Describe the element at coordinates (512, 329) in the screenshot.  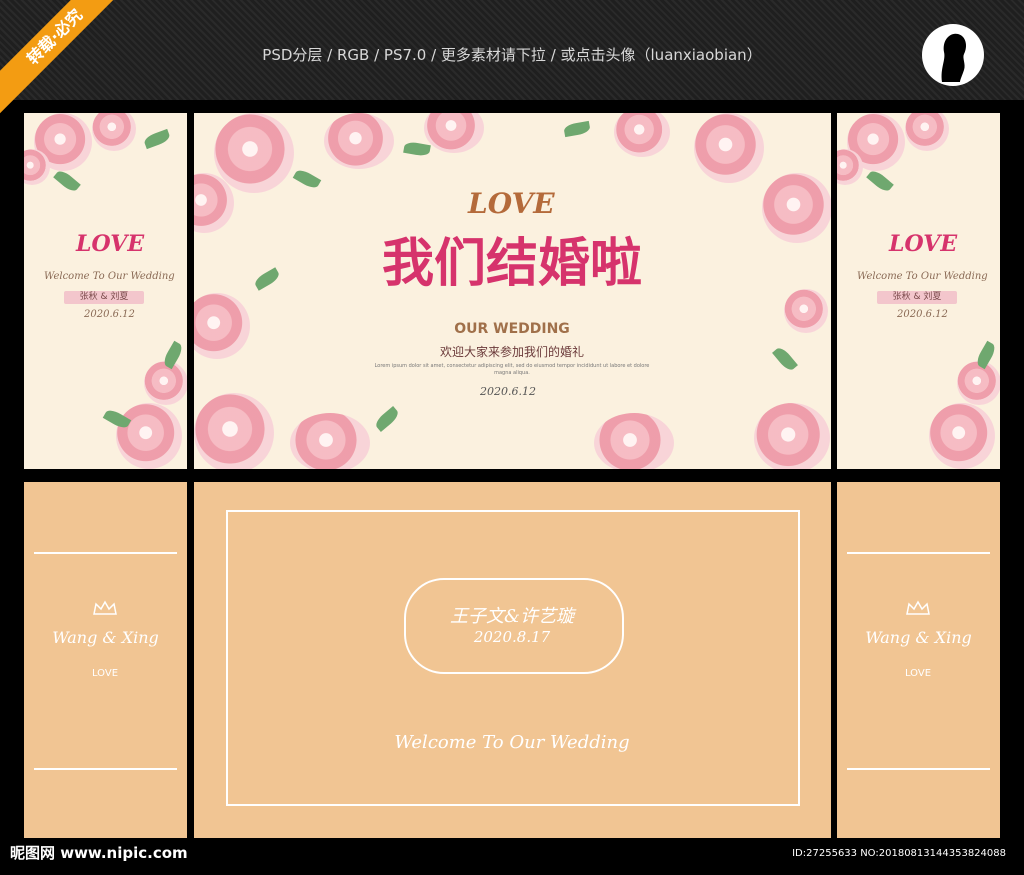
I see `subtitle: OUR WEDDING` at that location.